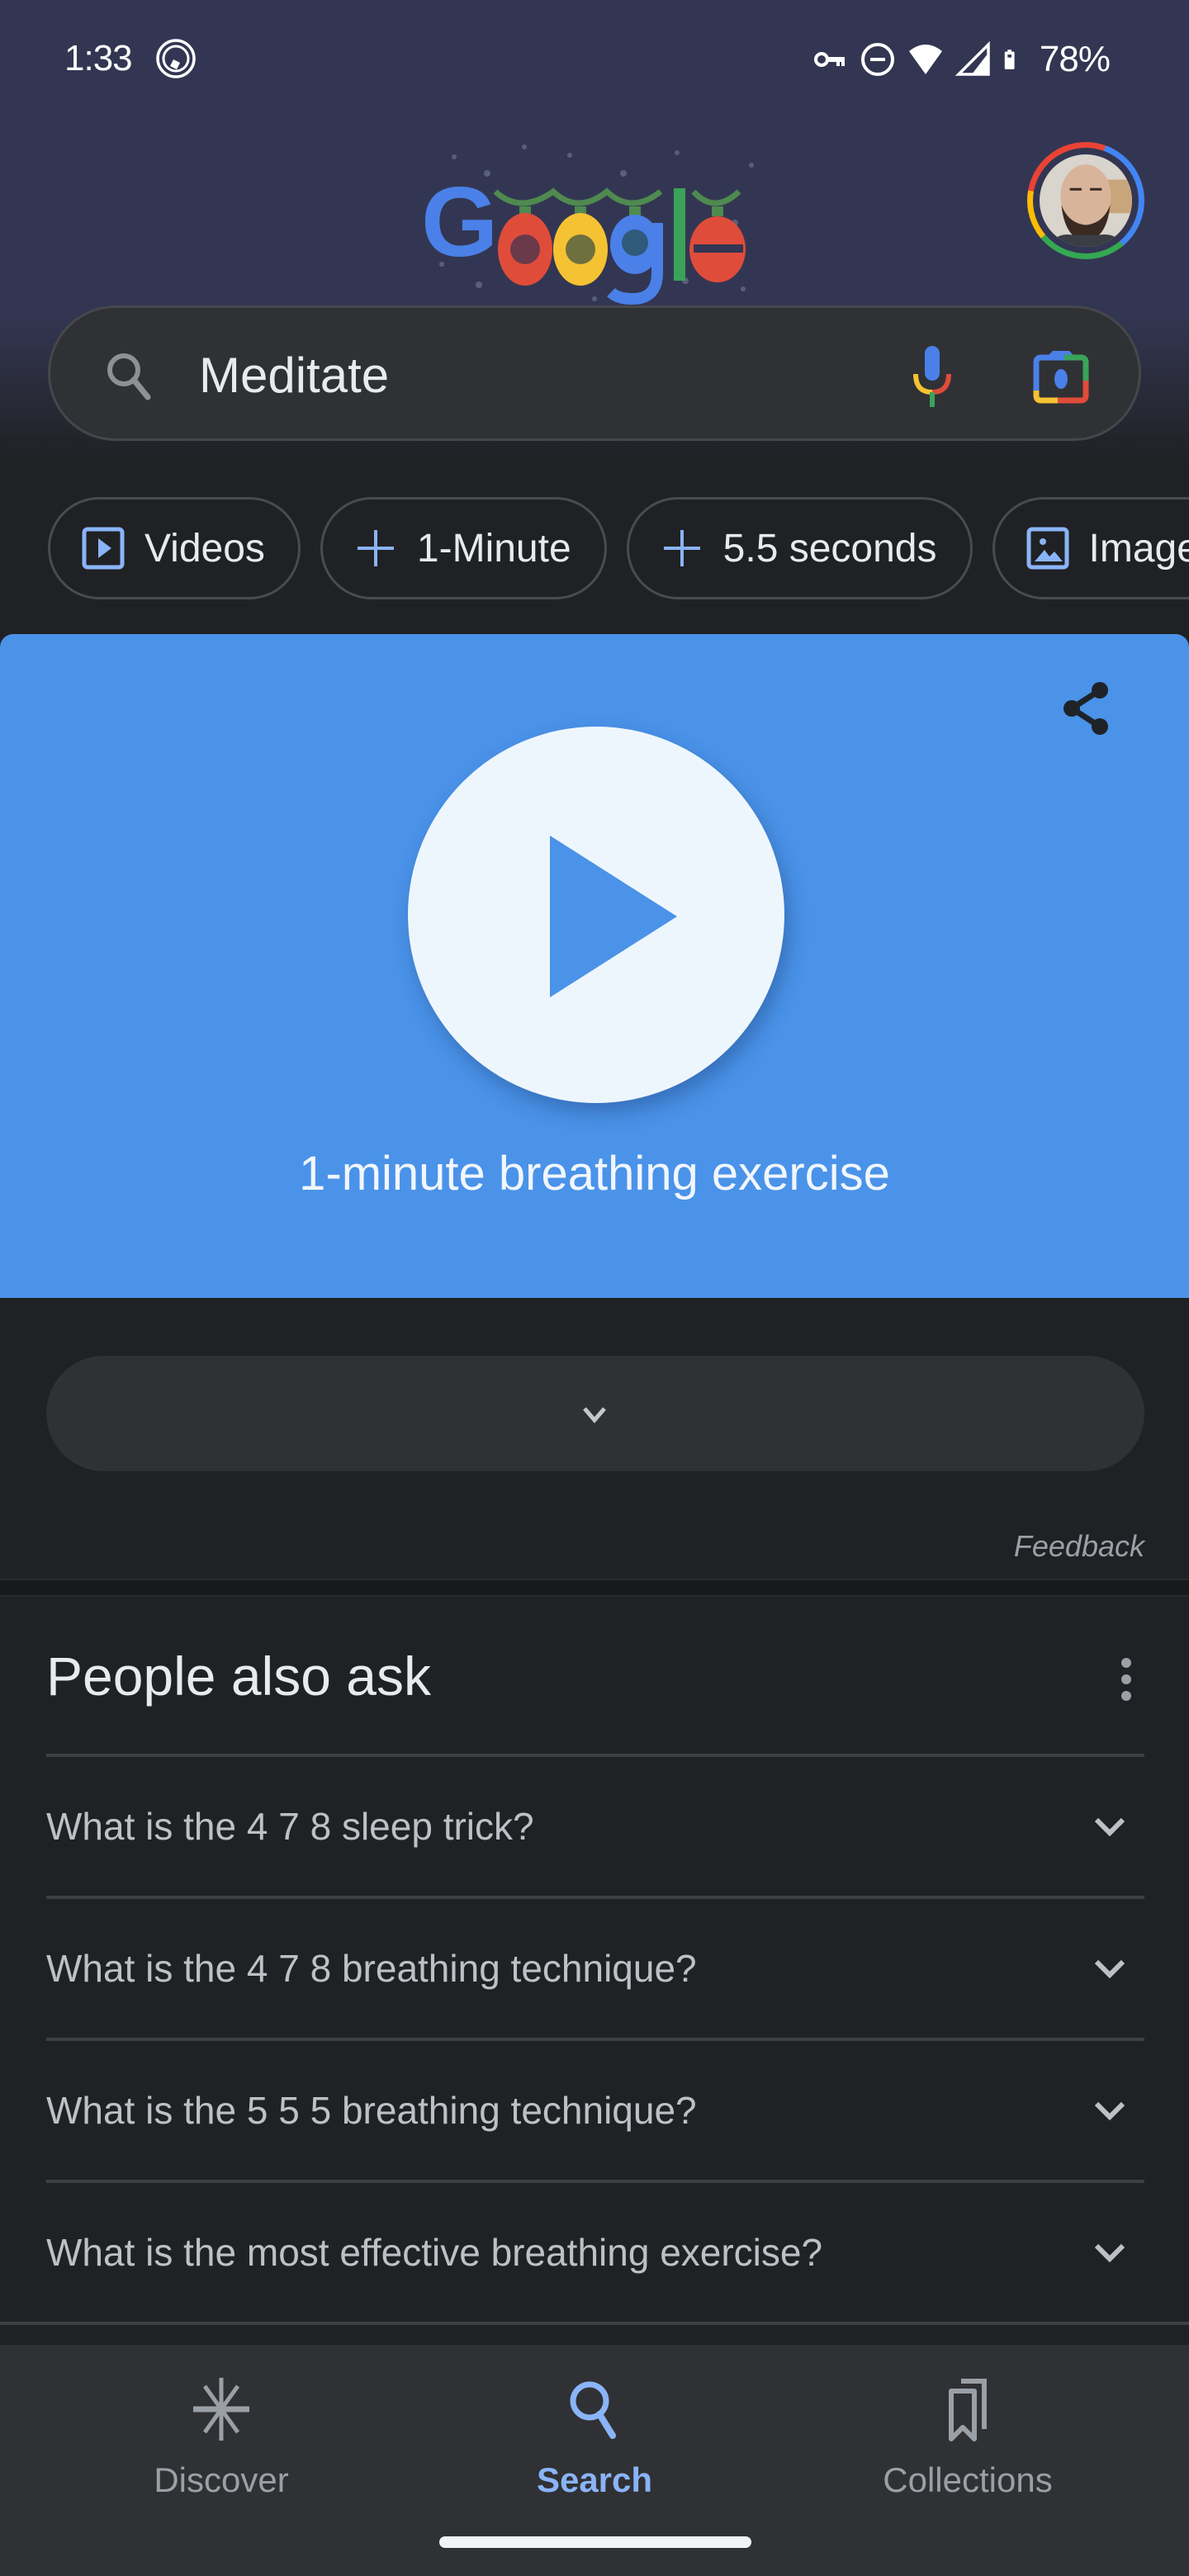 Image resolution: width=1189 pixels, height=2576 pixels. I want to click on chip-videos: Videos, so click(174, 548).